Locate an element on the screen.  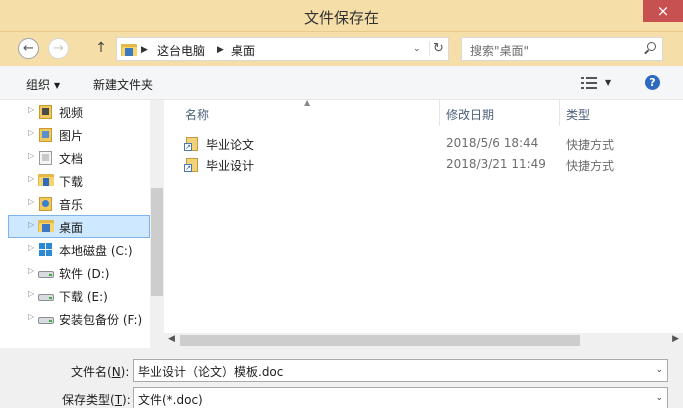
help-icon: ? is located at coordinates (652, 82).